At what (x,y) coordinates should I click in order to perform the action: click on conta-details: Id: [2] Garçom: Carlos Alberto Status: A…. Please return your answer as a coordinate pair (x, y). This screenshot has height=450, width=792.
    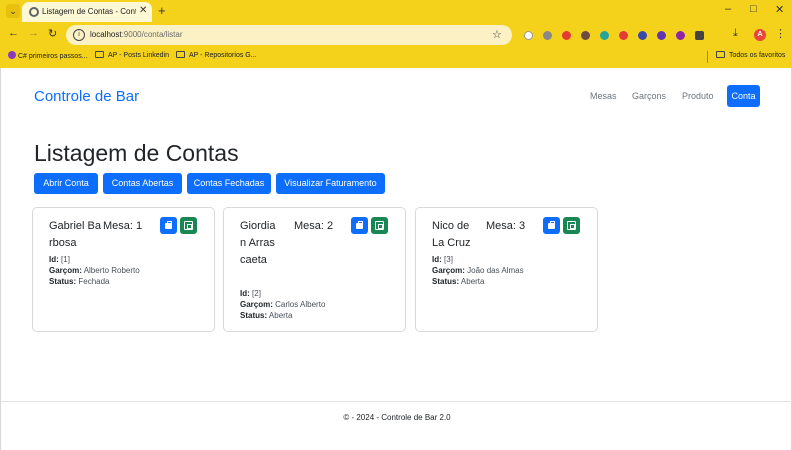
    Looking at the image, I should click on (282, 304).